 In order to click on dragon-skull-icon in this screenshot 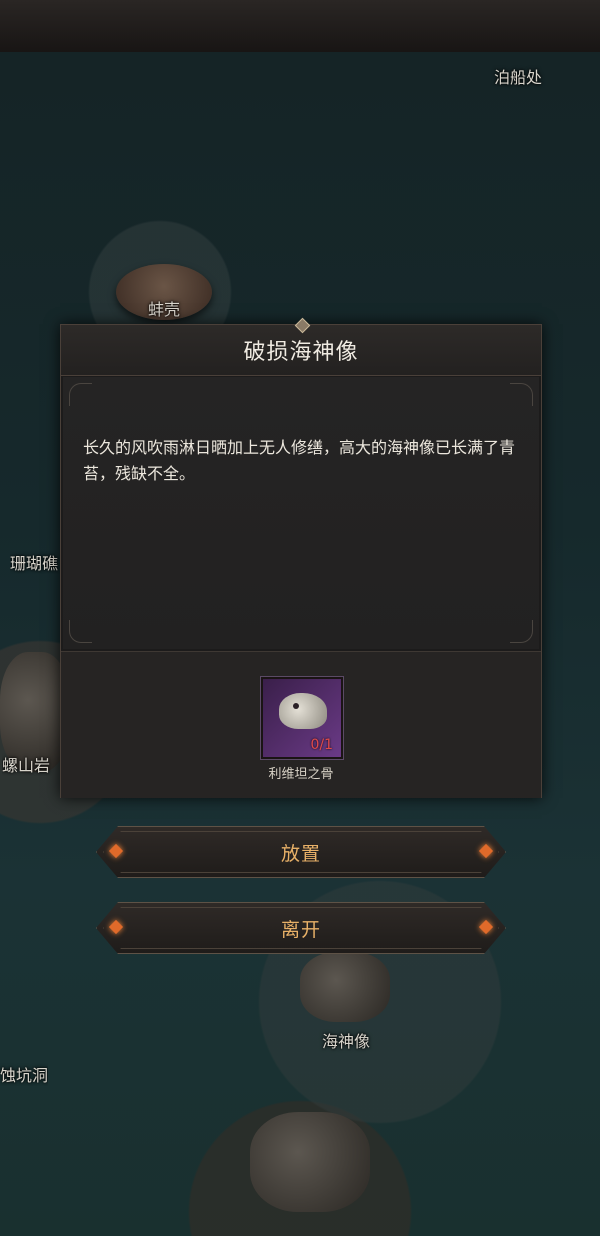, I will do `click(303, 711)`.